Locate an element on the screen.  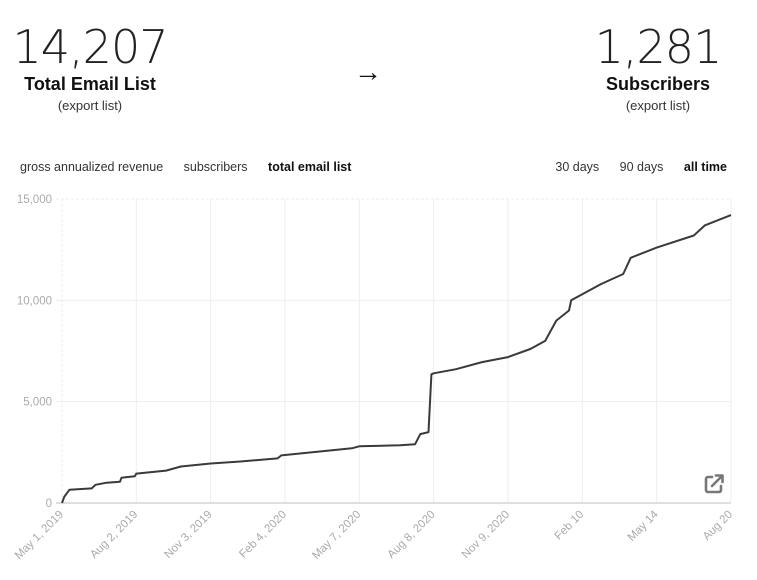
tab-90-days: 90 days is located at coordinates (642, 167).